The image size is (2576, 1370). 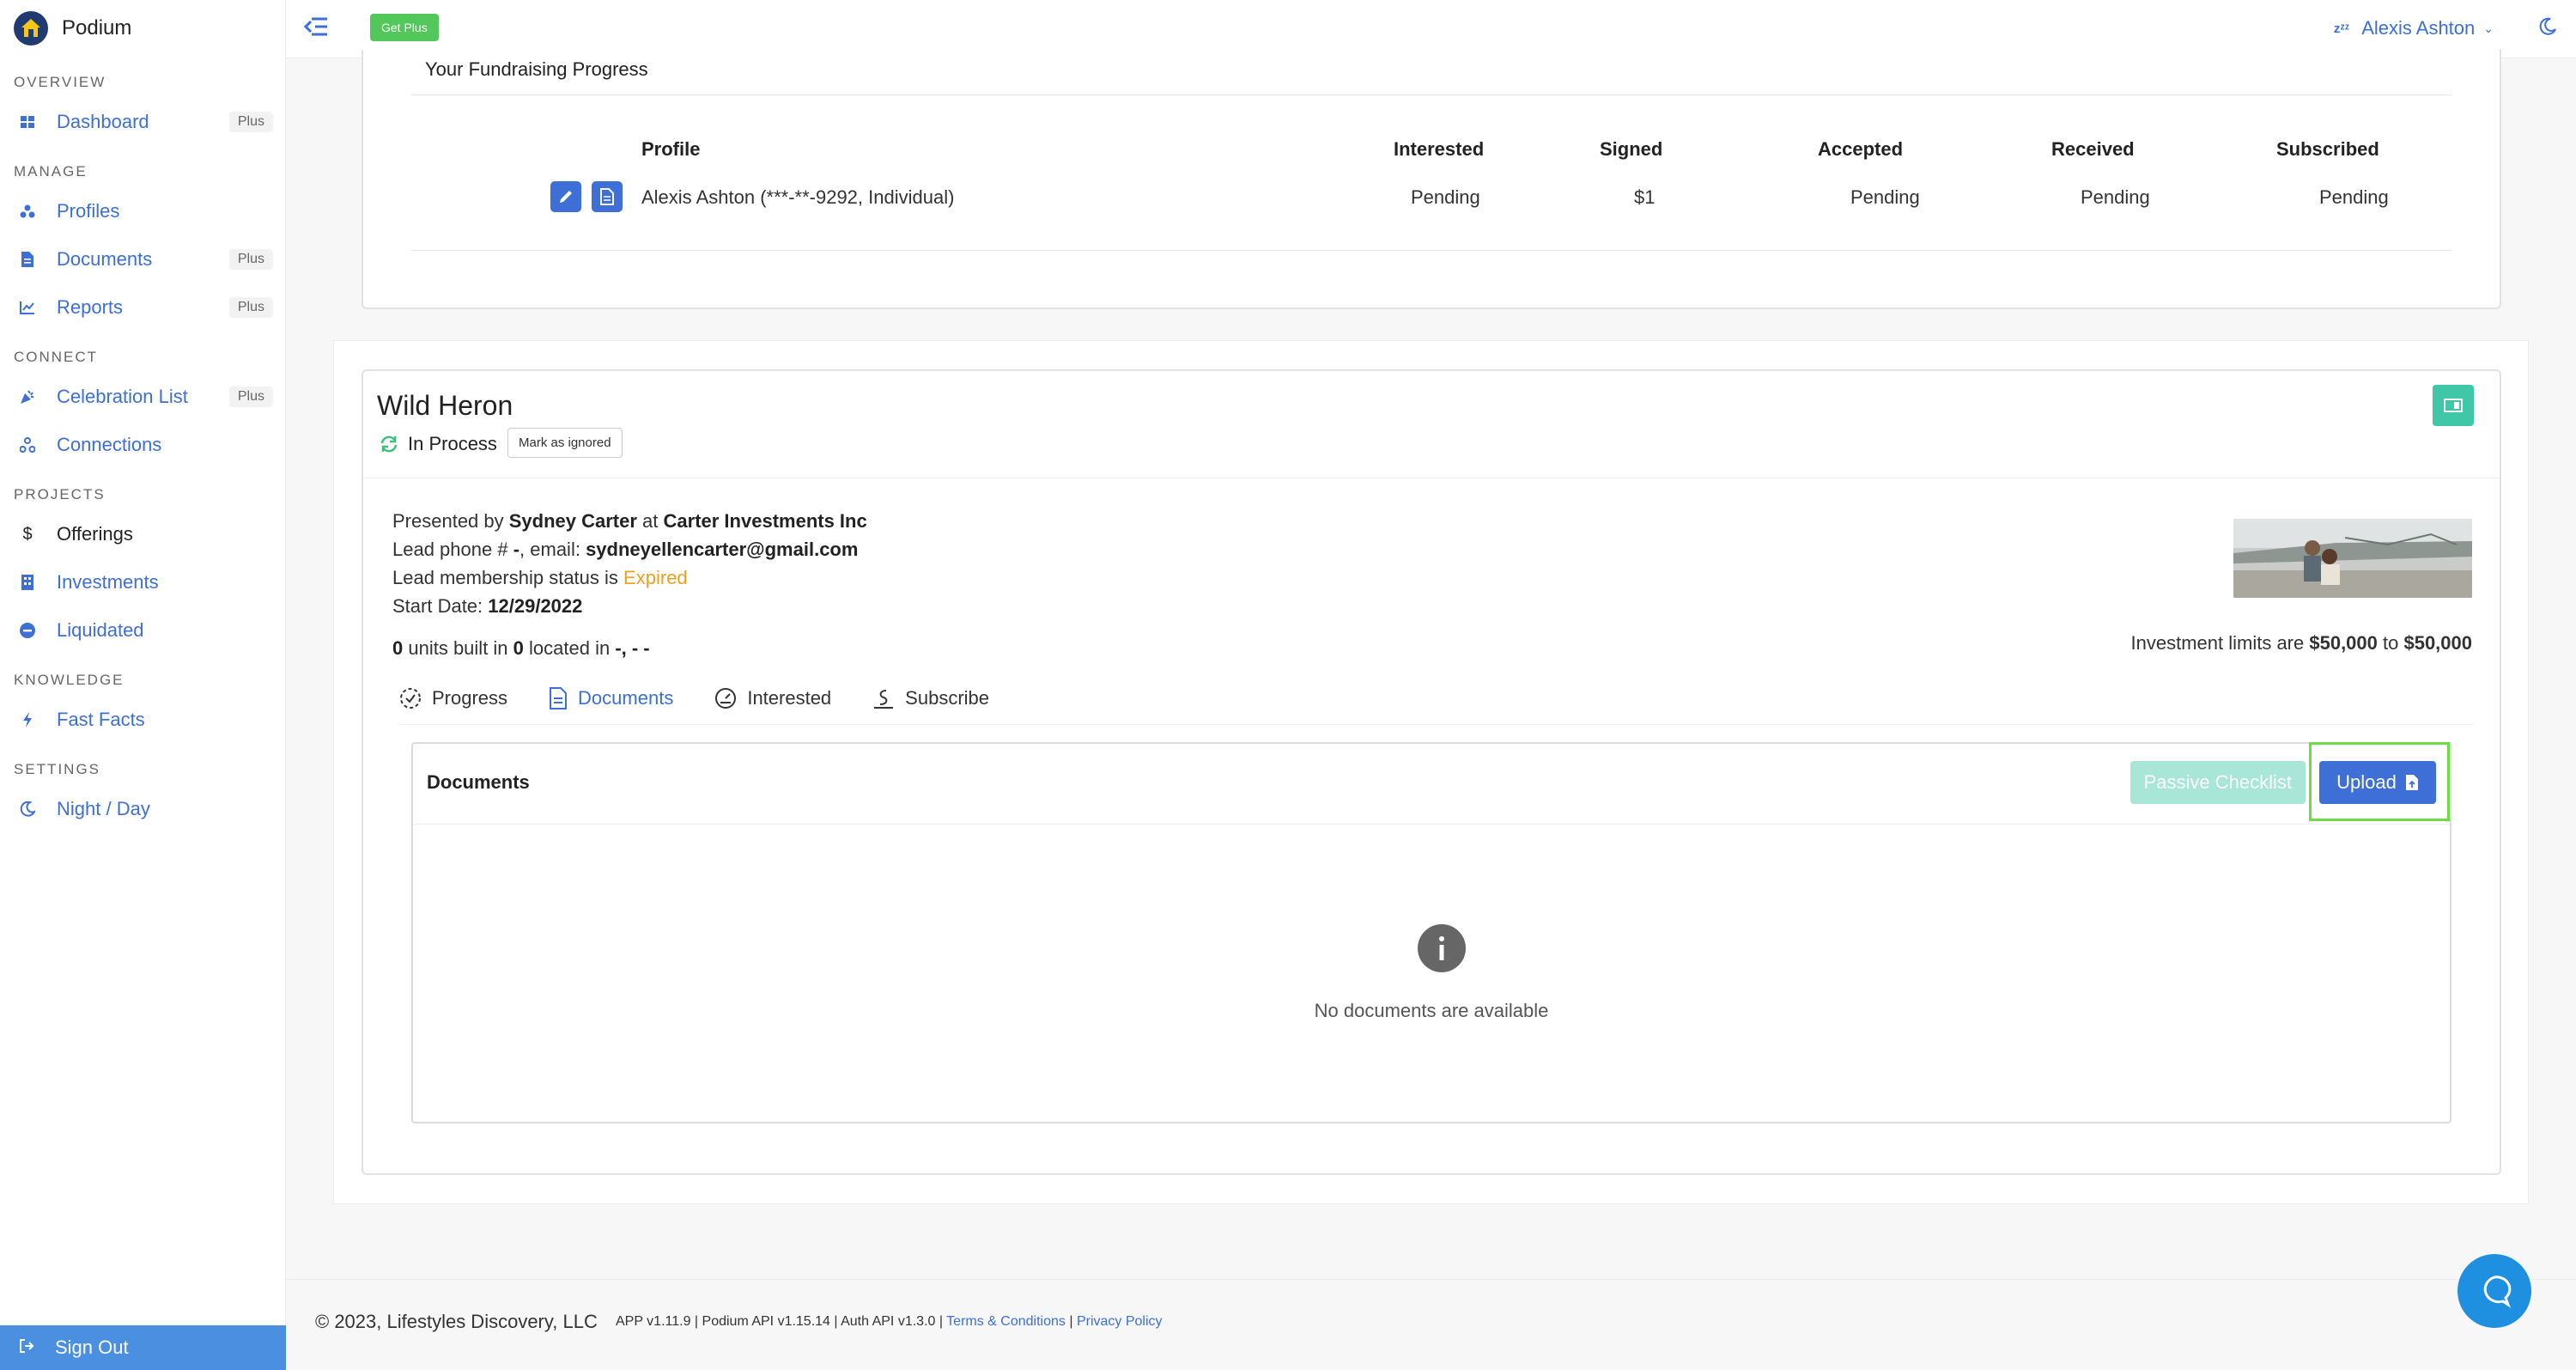 What do you see at coordinates (2497, 1292) in the screenshot?
I see `chat-bubble-icon` at bounding box center [2497, 1292].